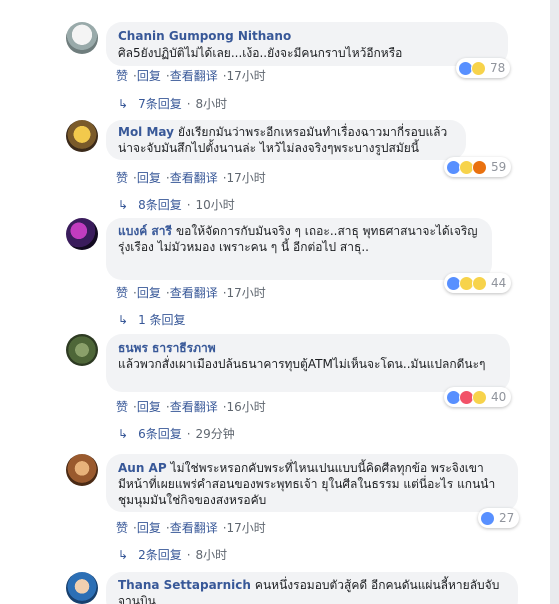 This screenshot has width=559, height=604. Describe the element at coordinates (160, 434) in the screenshot. I see `replies-count: 6条回复` at that location.